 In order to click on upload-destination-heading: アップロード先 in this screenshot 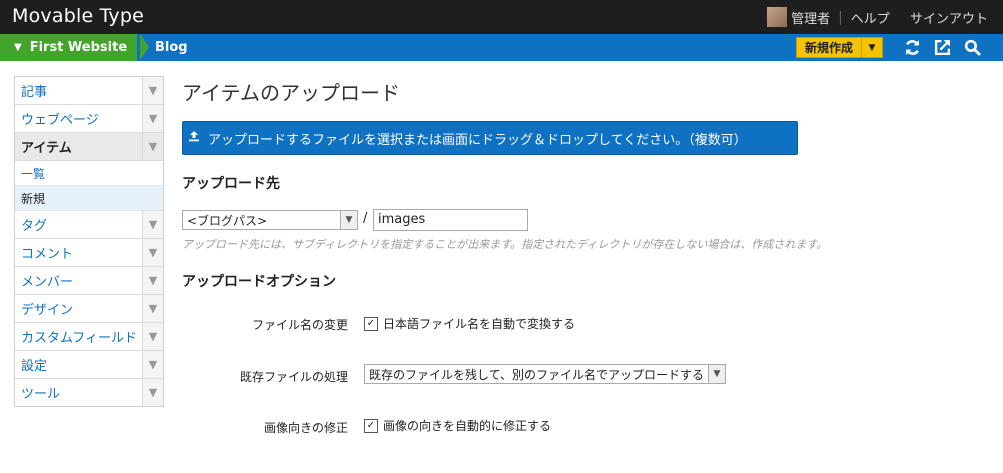, I will do `click(231, 184)`.